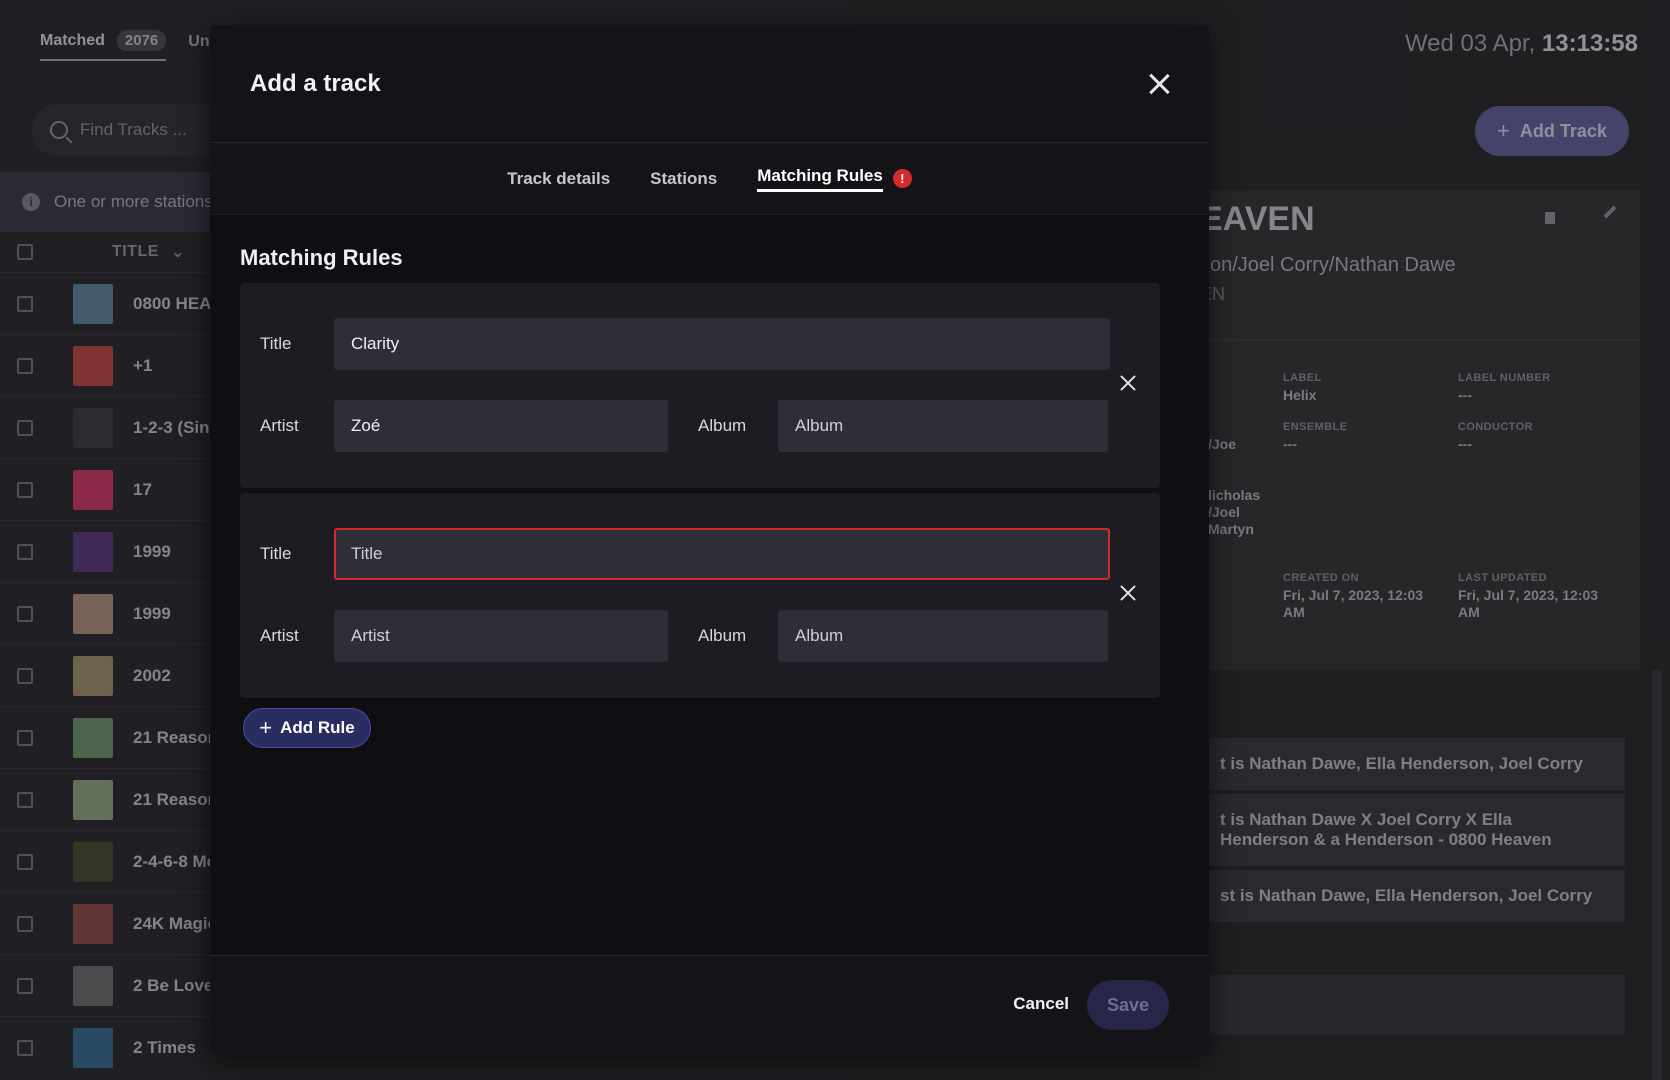 The height and width of the screenshot is (1080, 1670). What do you see at coordinates (1041, 1004) in the screenshot?
I see `cancel-button: Cancel` at bounding box center [1041, 1004].